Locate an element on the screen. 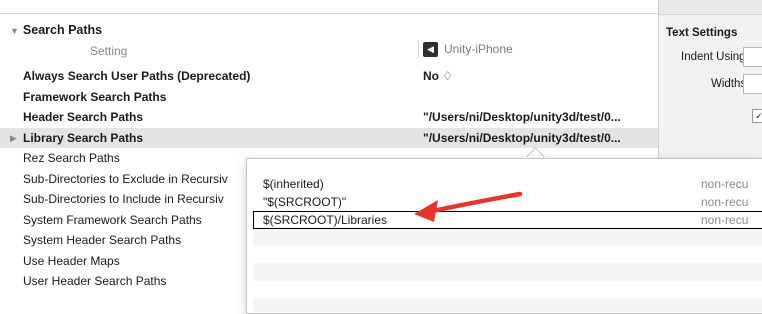 This screenshot has width=762, height=314. section-title: Search Paths is located at coordinates (62, 30).